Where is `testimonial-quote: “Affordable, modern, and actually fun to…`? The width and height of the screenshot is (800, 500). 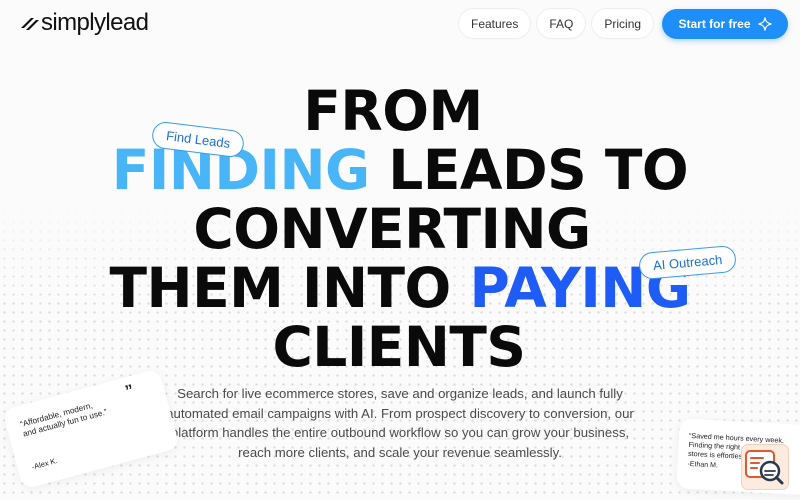 testimonial-quote: “Affordable, modern, and actually fun to… is located at coordinates (74, 416).